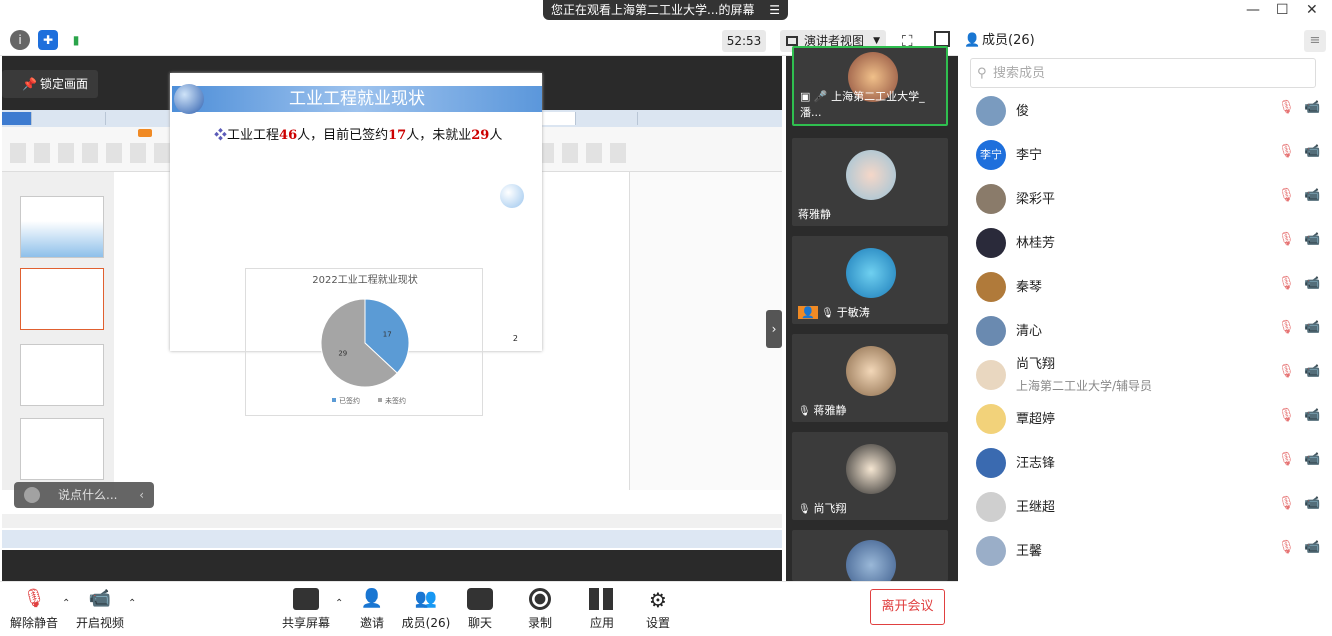 This screenshot has height=636, width=1332. Describe the element at coordinates (540, 609) in the screenshot. I see `record-button: 录制` at that location.